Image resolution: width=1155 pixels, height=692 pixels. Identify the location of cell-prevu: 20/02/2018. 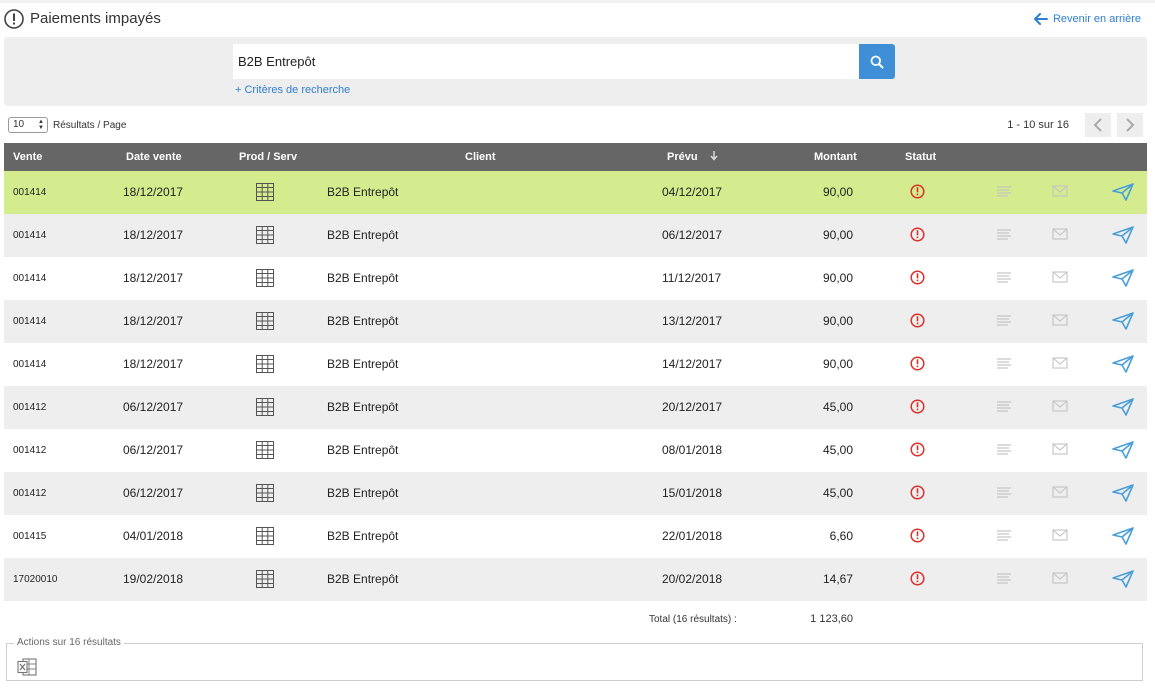
(692, 579).